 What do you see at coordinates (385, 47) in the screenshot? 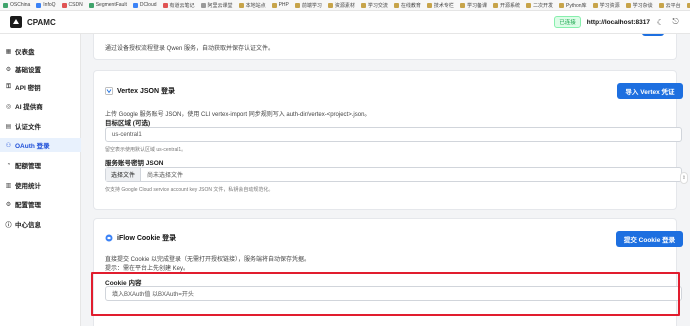
I see `qwen-login-card: 通过设备授权流程登录 Qwen 服务，自动获取并保存认证文件。` at bounding box center [385, 47].